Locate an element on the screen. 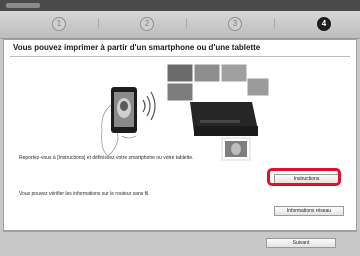 Image resolution: width=360 pixels, height=256 pixels. instructions-highlight is located at coordinates (304, 177).